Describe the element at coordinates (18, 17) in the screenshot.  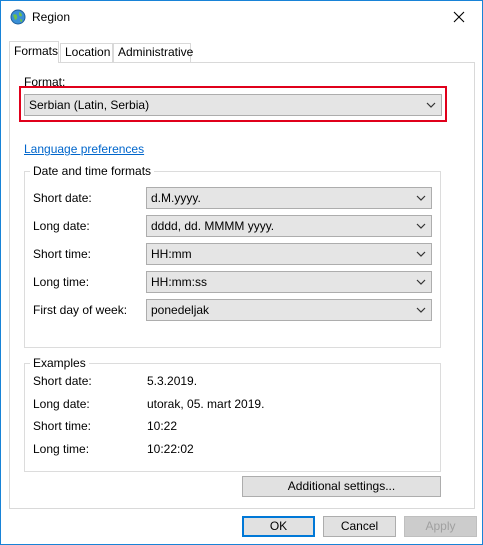
I see `region-globe-icon` at that location.